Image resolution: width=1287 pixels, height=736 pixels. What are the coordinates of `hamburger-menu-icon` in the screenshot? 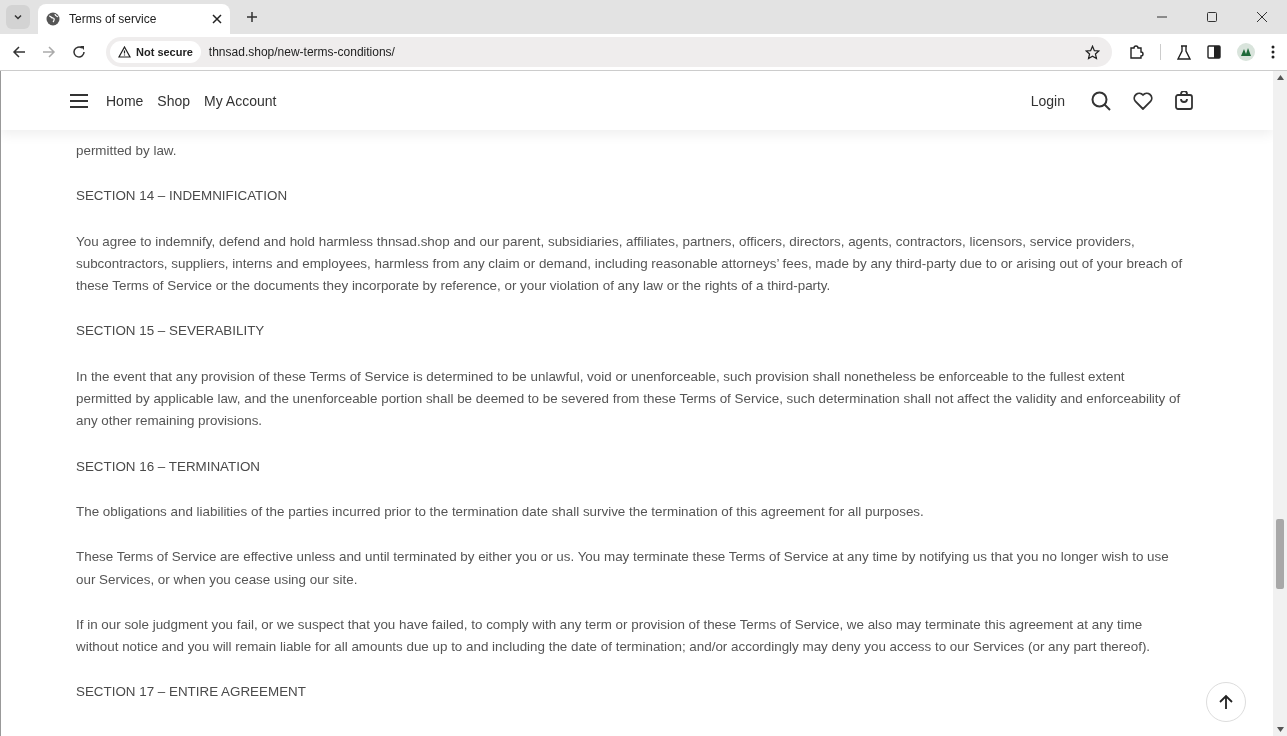 It's located at (79, 100).